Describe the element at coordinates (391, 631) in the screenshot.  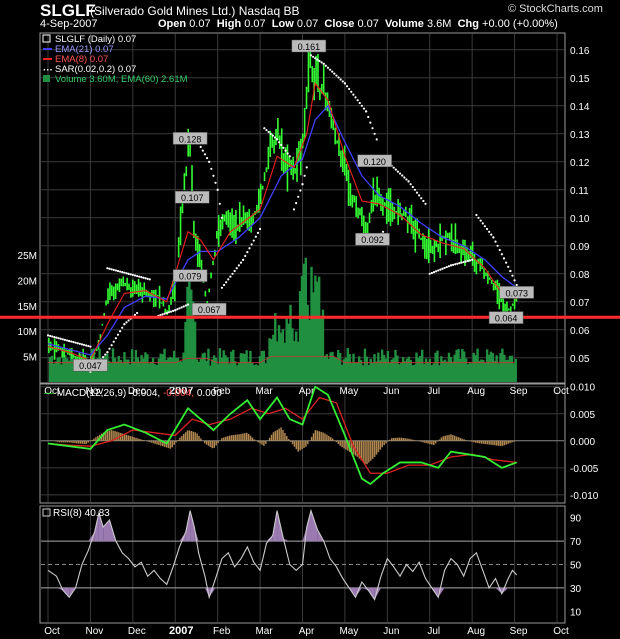
I see `x-tick-label: Jun` at that location.